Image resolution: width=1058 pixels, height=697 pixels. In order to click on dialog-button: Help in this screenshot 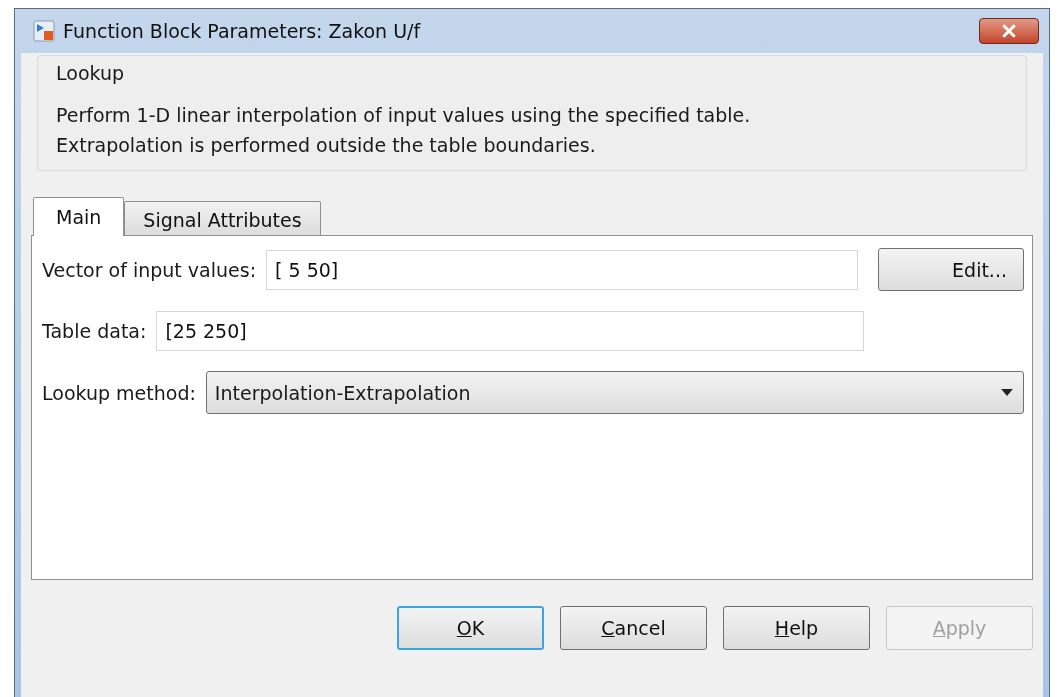, I will do `click(796, 628)`.